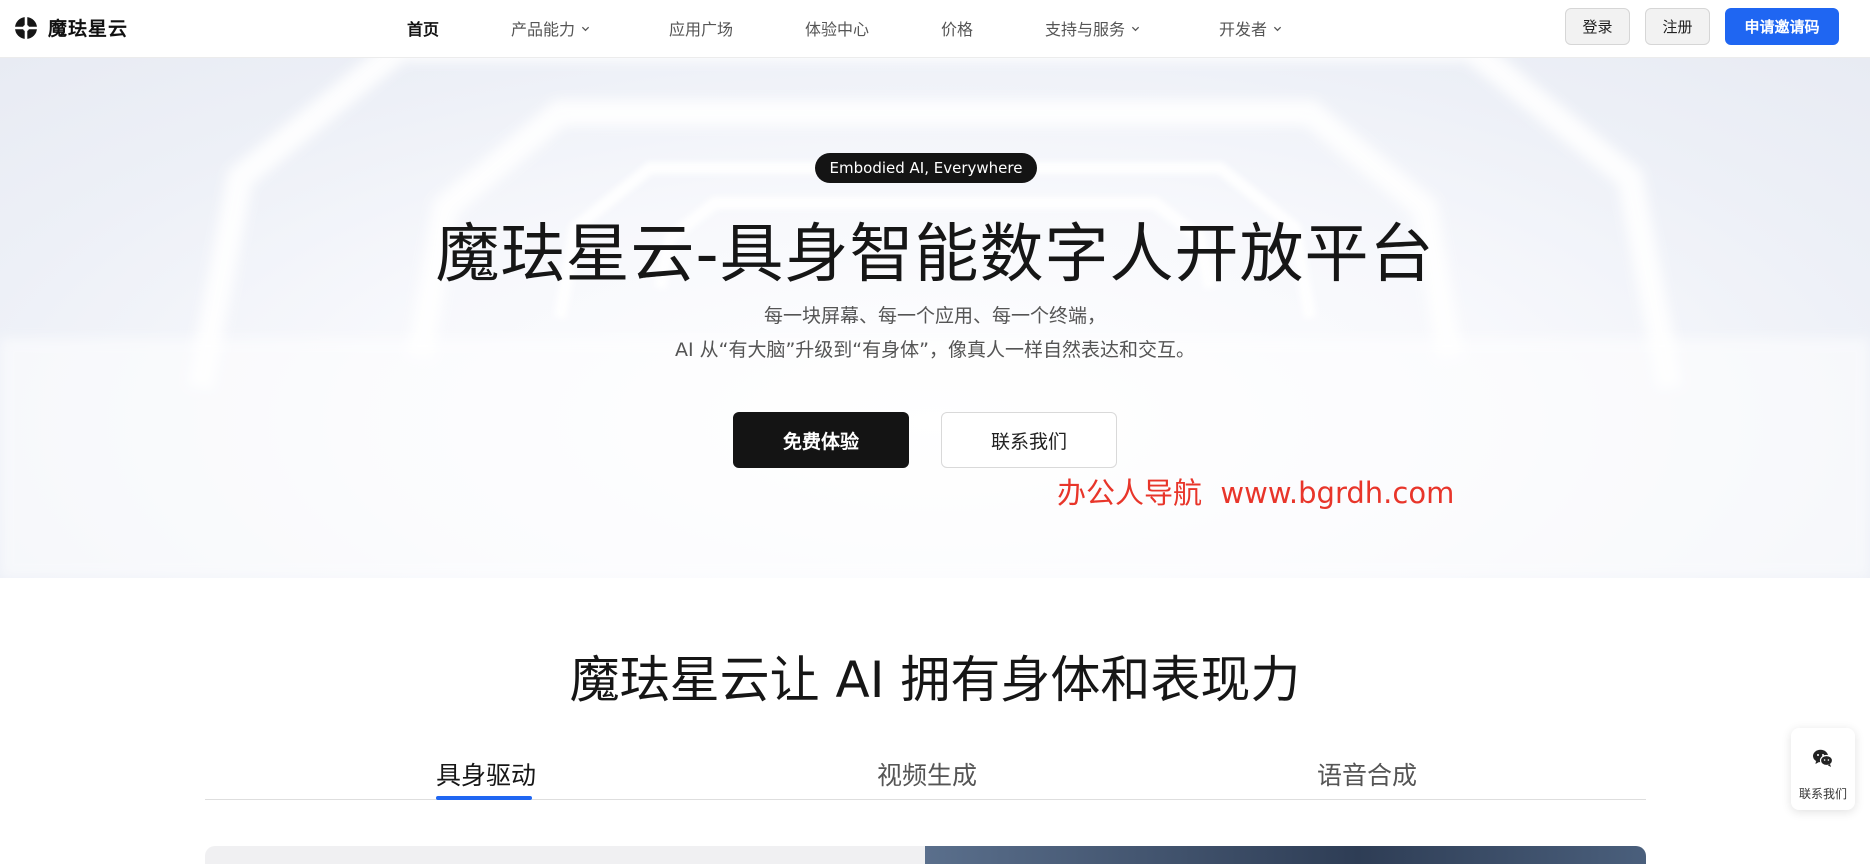 This screenshot has height=864, width=1870. What do you see at coordinates (1029, 440) in the screenshot?
I see `contact-us-button: 联系我们` at bounding box center [1029, 440].